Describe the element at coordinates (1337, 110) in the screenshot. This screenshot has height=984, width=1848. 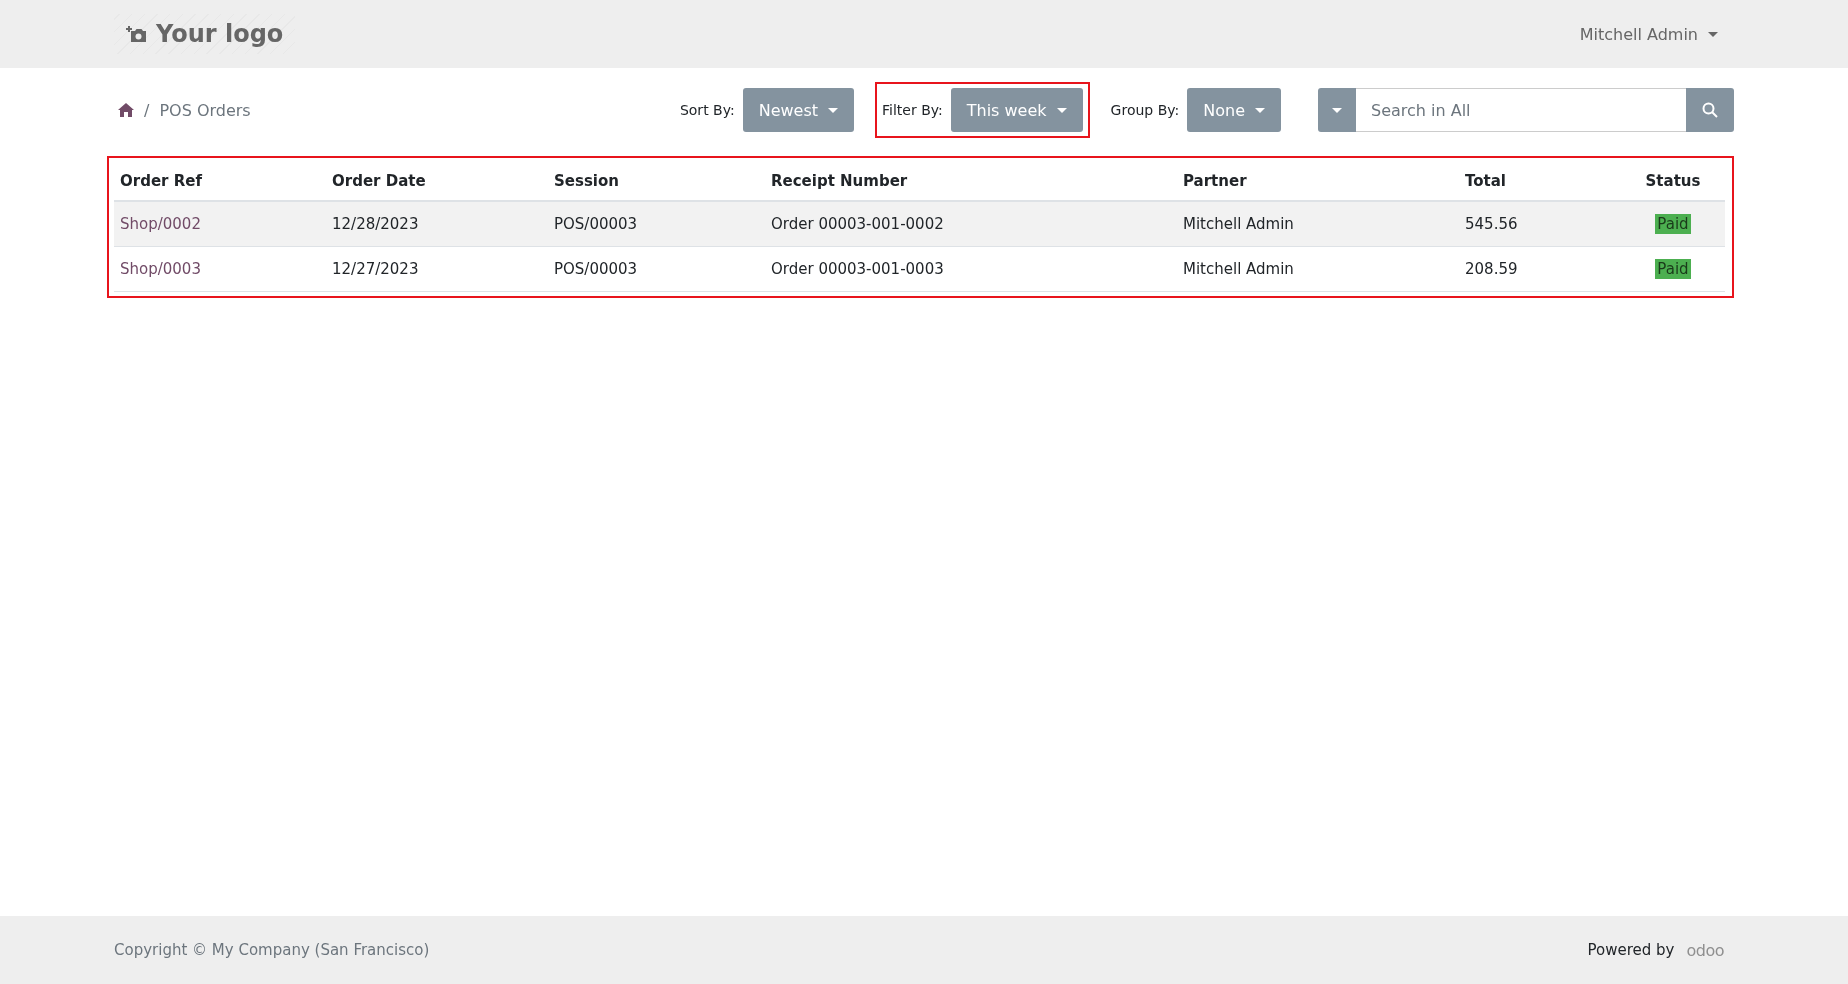
I see `search-filter-button` at that location.